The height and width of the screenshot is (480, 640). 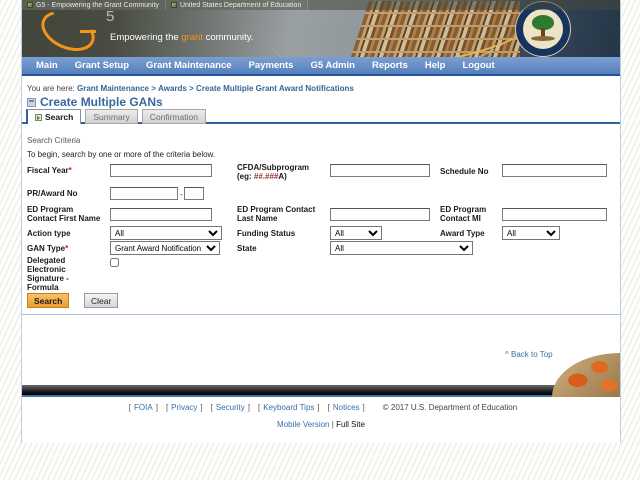 I want to click on state-select: All, so click(x=401, y=248).